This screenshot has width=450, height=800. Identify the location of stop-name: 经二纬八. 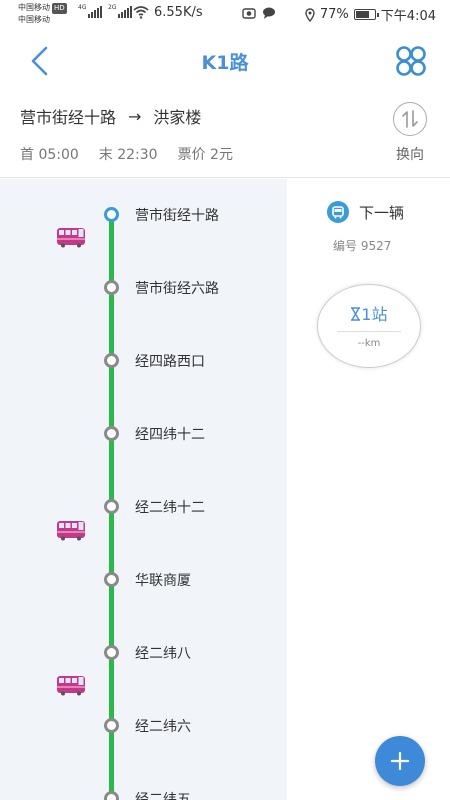
(163, 654).